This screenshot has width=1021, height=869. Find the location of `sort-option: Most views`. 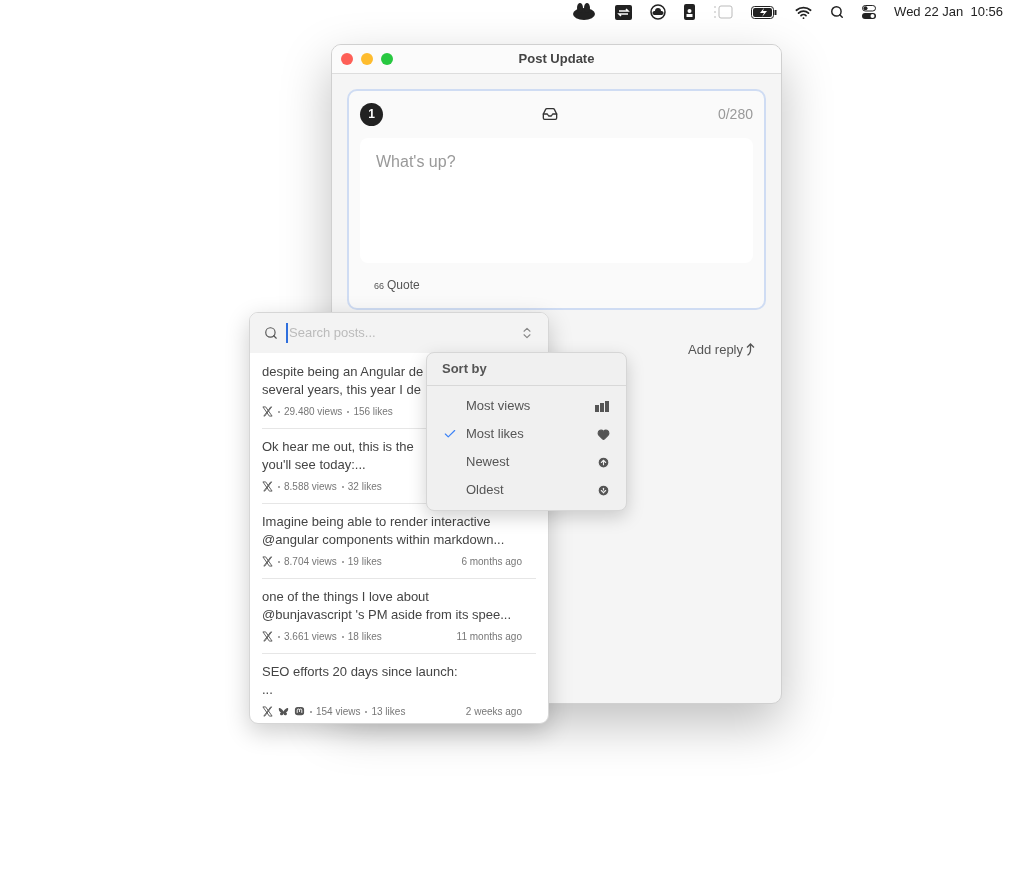

sort-option: Most views is located at coordinates (526, 406).